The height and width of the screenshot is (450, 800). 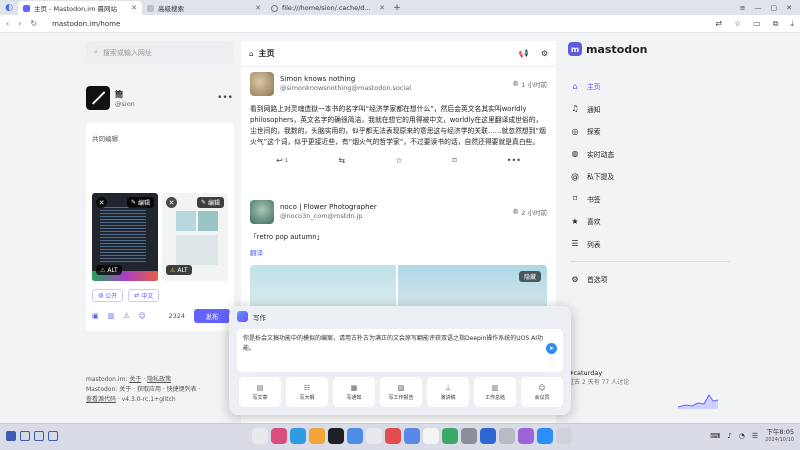 What do you see at coordinates (225, 98) in the screenshot?
I see `more-icon: •••` at bounding box center [225, 98].